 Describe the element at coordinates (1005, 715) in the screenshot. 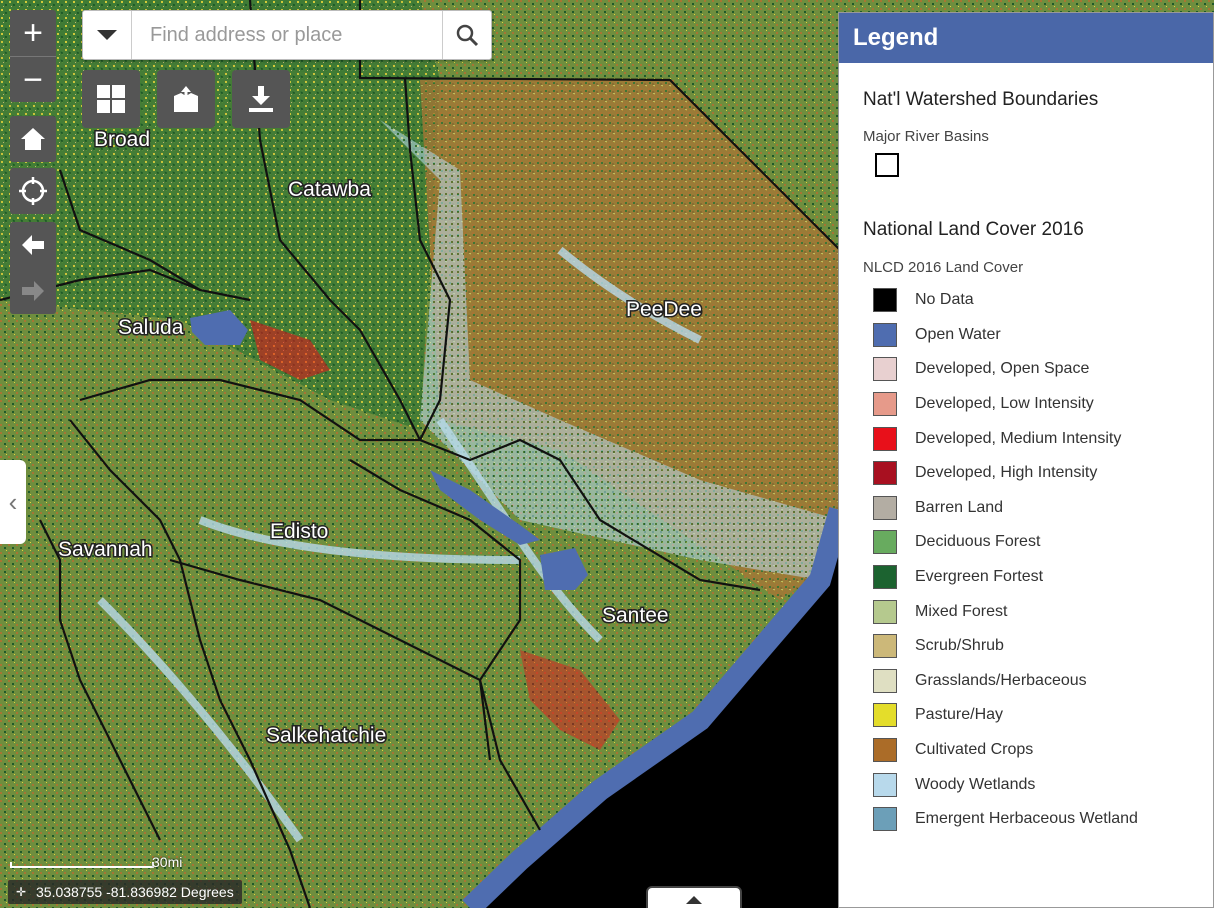

I see `legend-item: Pasture/Hay` at that location.